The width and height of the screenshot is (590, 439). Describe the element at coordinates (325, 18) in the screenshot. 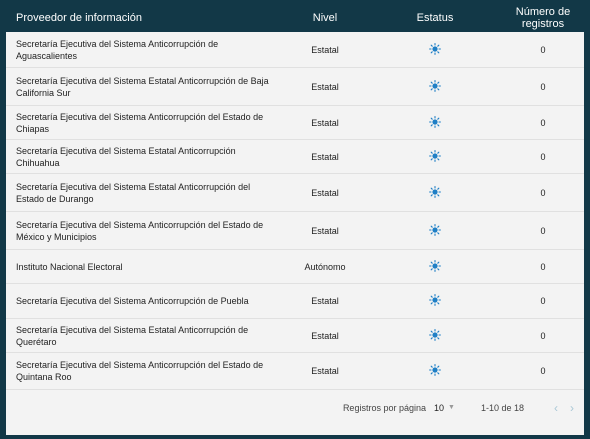

I see `header-level: Nivel` at that location.